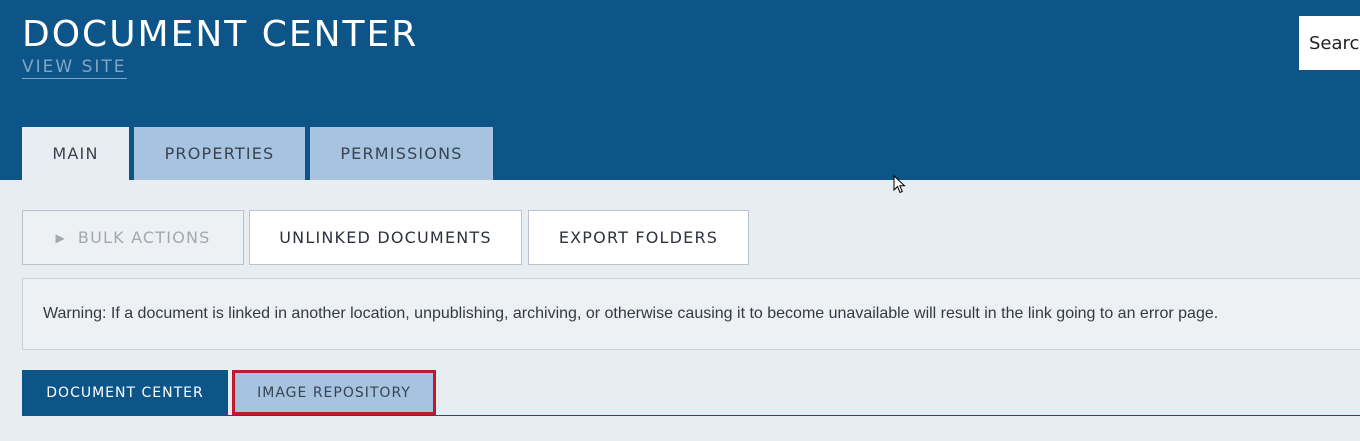  I want to click on play-triangle-icon: ▶, so click(60, 237).